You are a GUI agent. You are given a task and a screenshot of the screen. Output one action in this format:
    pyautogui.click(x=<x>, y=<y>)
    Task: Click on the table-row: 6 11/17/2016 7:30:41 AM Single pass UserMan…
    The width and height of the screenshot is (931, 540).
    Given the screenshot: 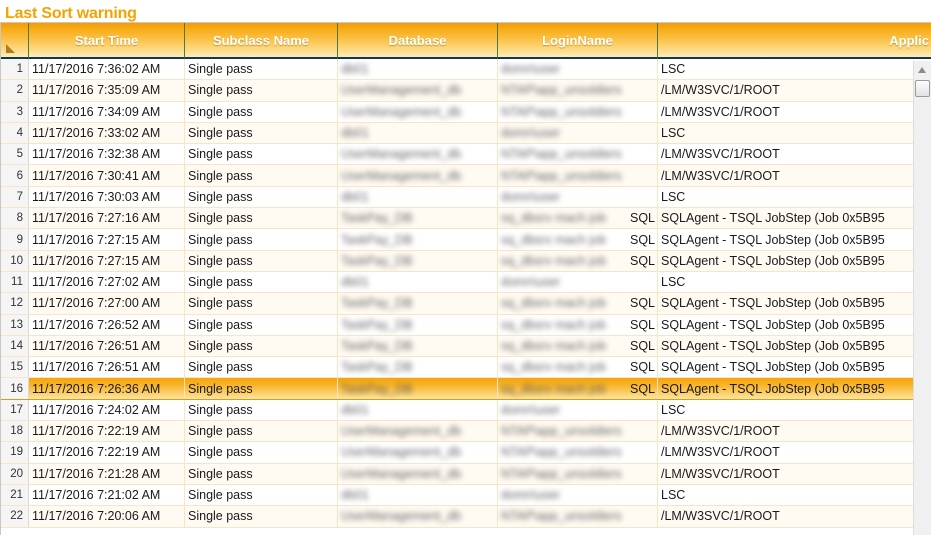 What is the action you would take?
    pyautogui.click(x=466, y=176)
    